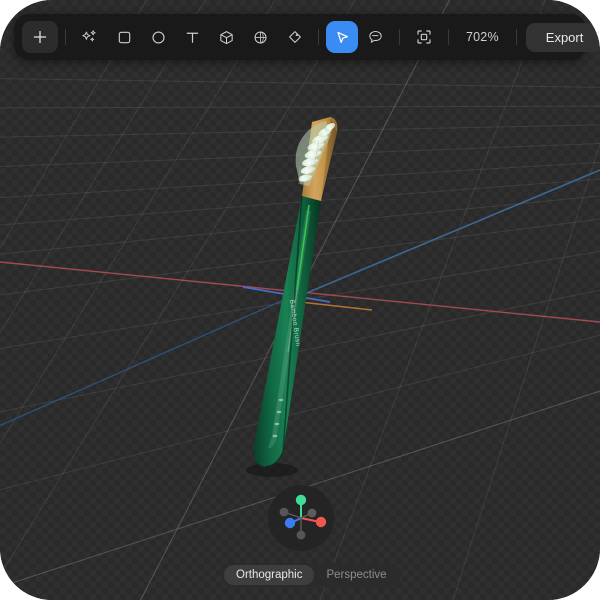 The height and width of the screenshot is (600, 600). I want to click on comment-icon, so click(375, 36).